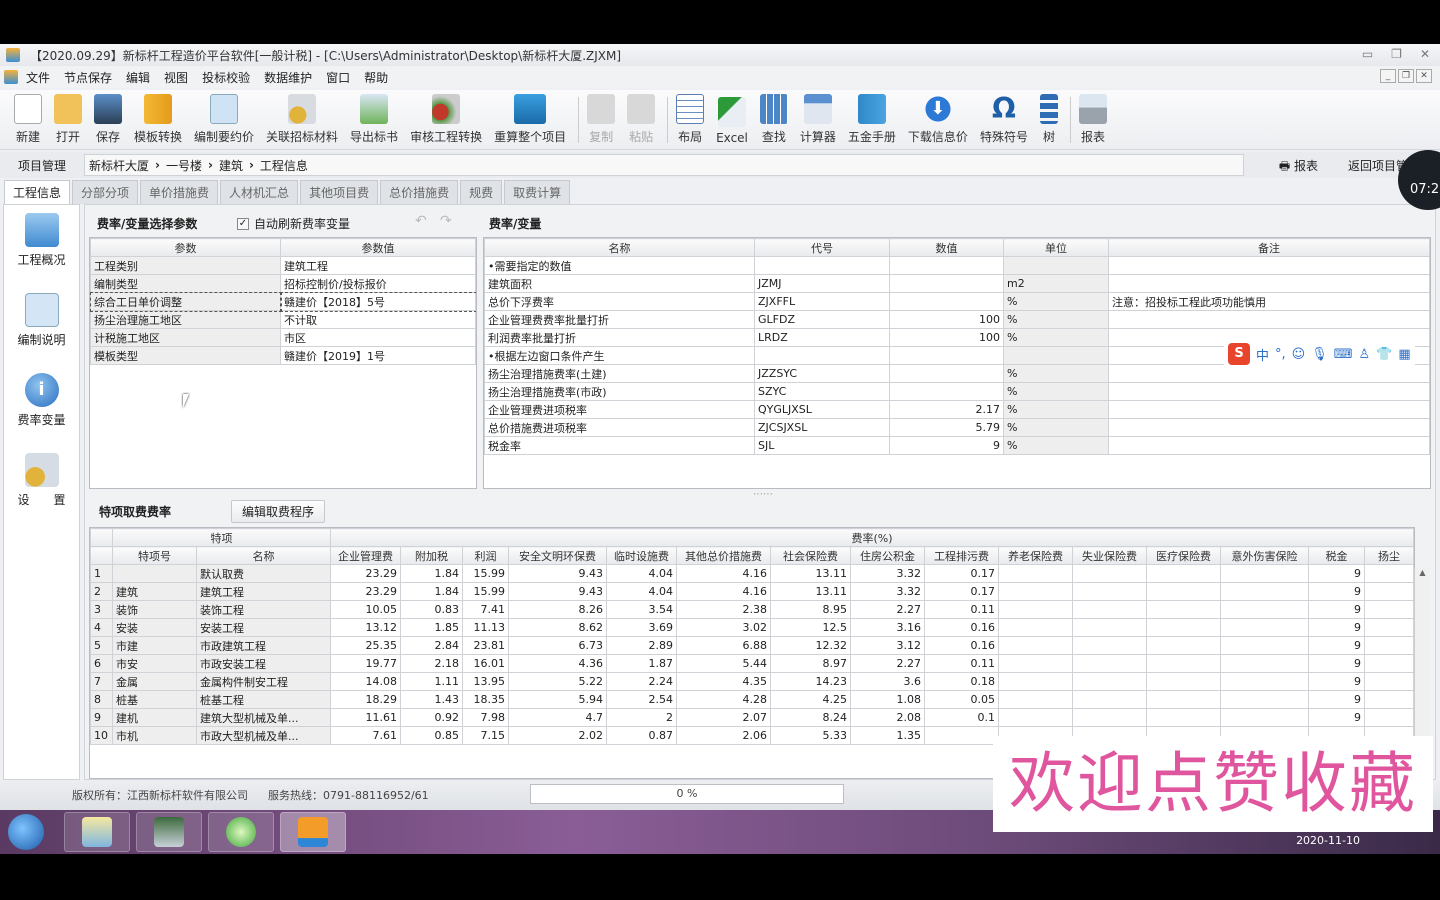 The height and width of the screenshot is (900, 1440). I want to click on rate-row: 总价下浮费率 ZJXFFL% 注意：招投标工程此项功能慎用, so click(957, 301).